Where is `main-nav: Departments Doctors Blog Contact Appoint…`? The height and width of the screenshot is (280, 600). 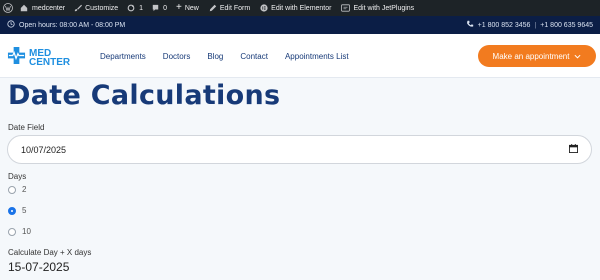
main-nav: Departments Doctors Blog Contact Appoint… is located at coordinates (233, 56).